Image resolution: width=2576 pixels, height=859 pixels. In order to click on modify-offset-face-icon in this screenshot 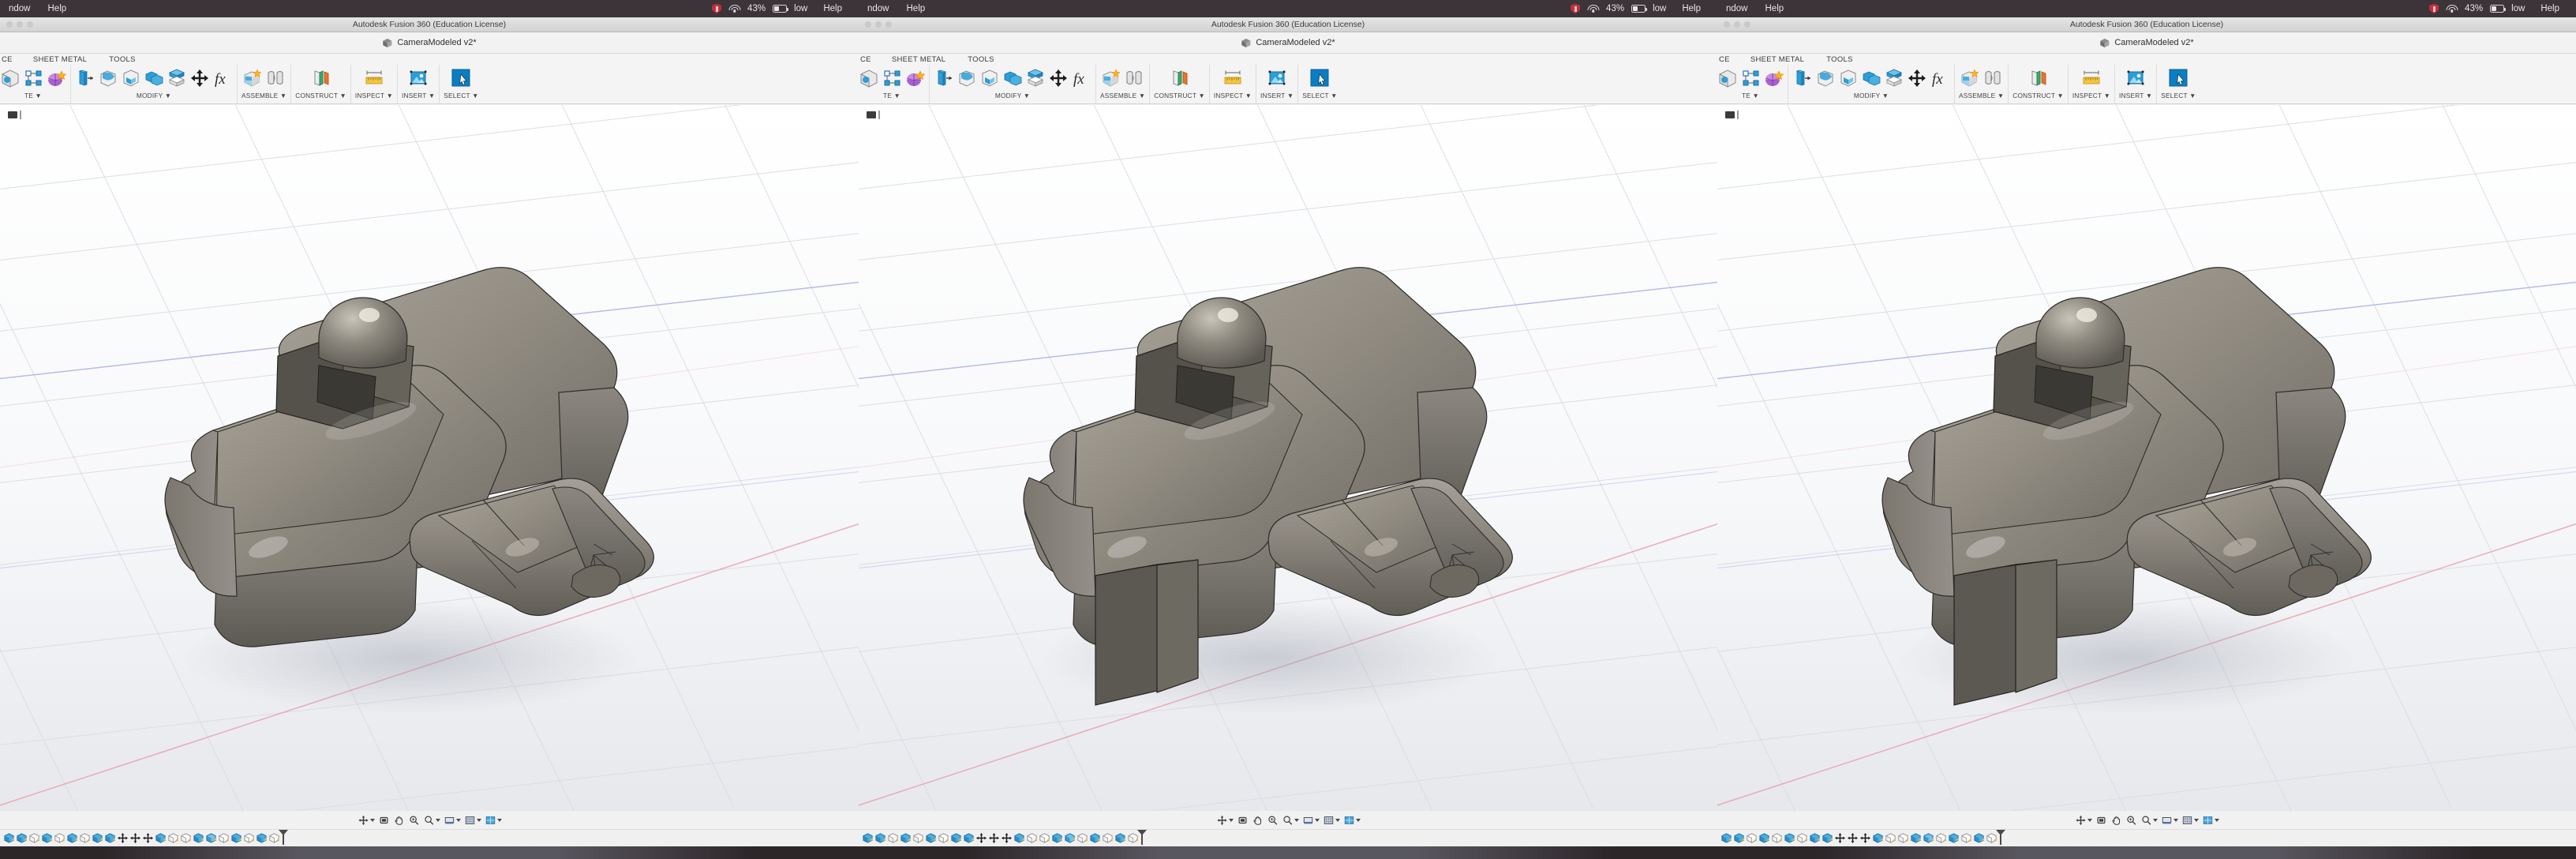, I will do `click(177, 78)`.